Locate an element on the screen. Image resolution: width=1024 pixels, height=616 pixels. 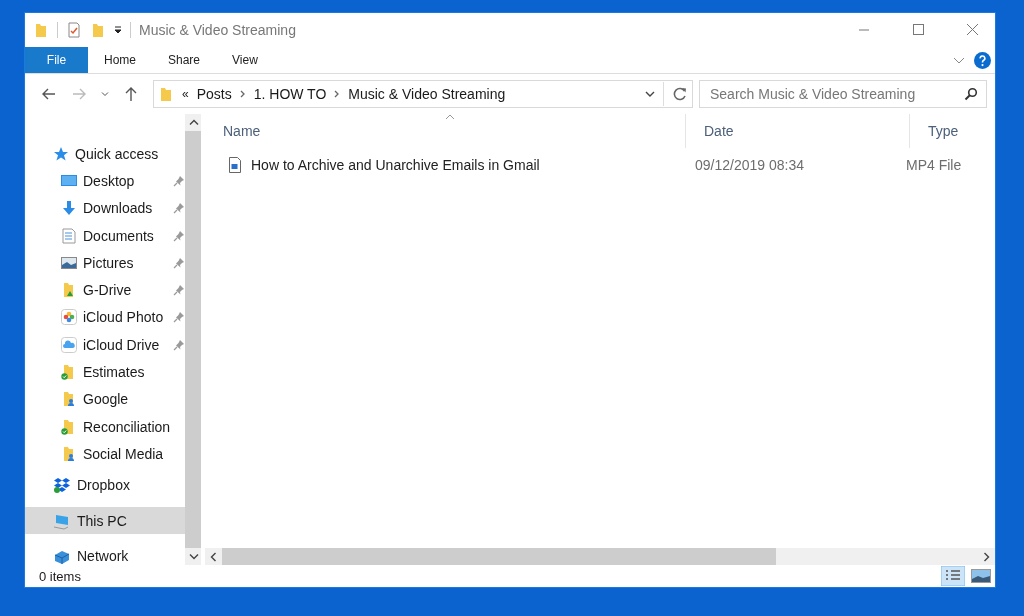
nav-label: Dropbox is located at coordinates (103, 485).